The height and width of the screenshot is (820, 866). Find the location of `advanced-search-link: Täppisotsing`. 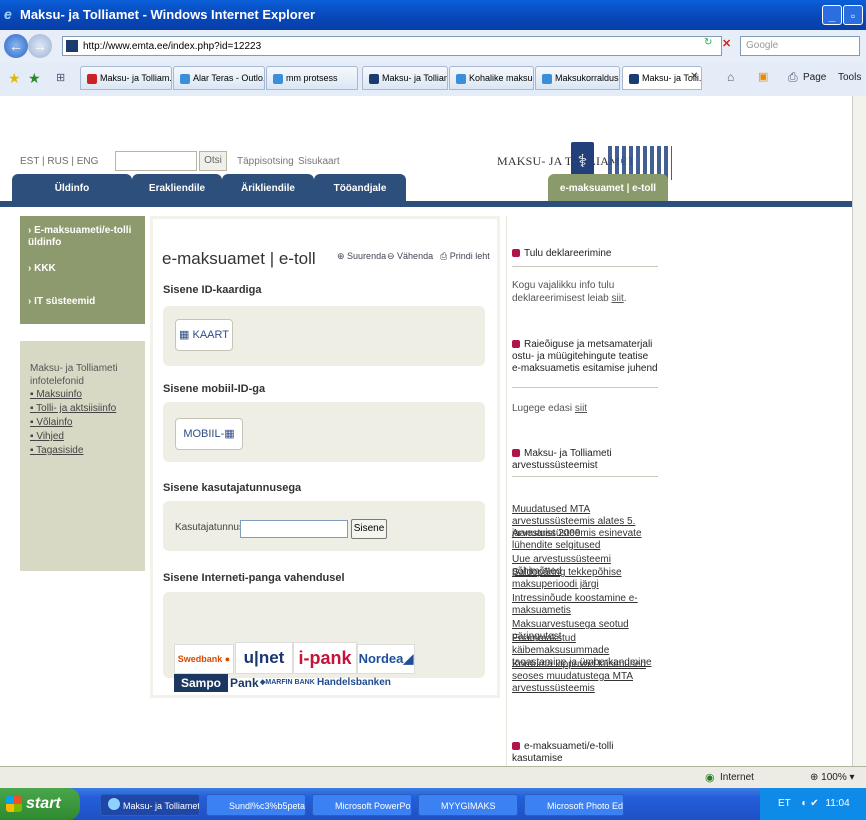

advanced-search-link: Täppisotsing is located at coordinates (265, 161).